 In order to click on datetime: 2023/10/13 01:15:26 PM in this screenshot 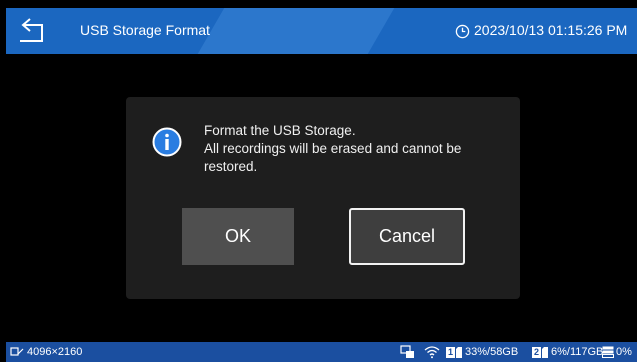, I will do `click(551, 30)`.